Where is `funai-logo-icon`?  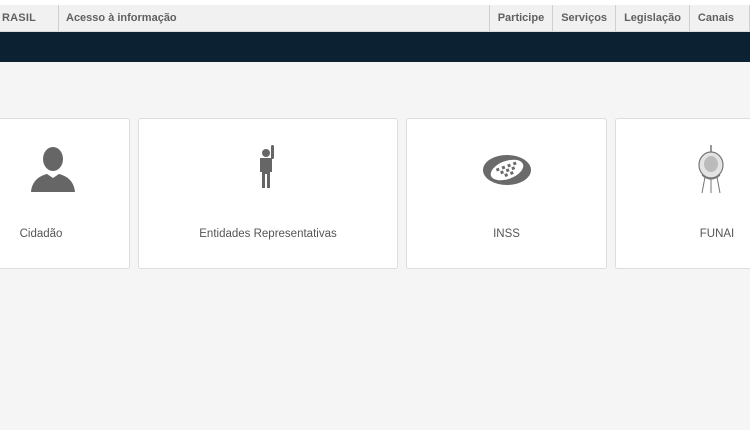
funai-logo-icon is located at coordinates (711, 169).